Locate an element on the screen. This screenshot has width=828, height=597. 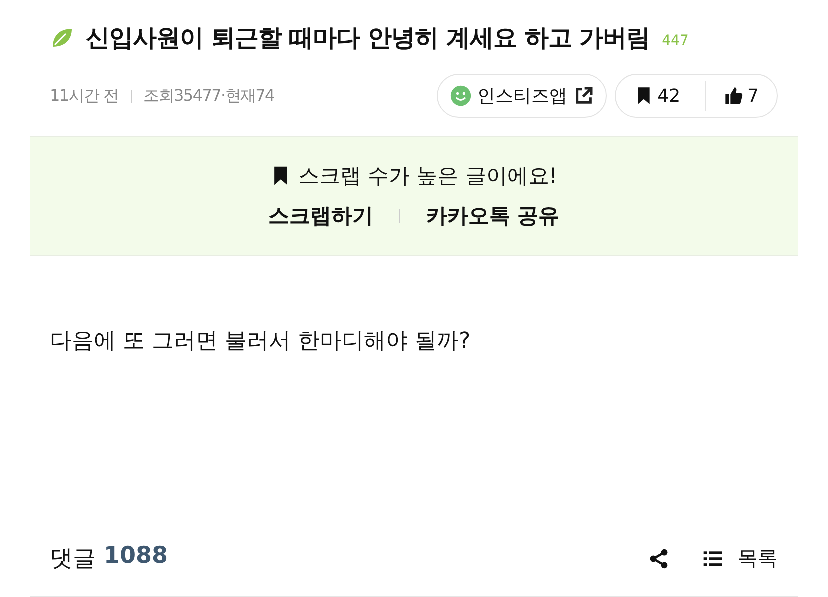
thumbs-up-icon is located at coordinates (734, 96).